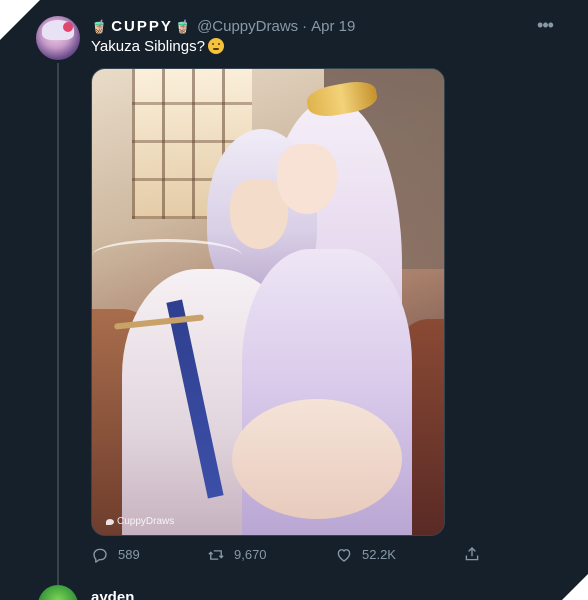 The image size is (588, 600). Describe the element at coordinates (148, 46) in the screenshot. I see `tweet-text-content: Yakuza Siblings?` at that location.